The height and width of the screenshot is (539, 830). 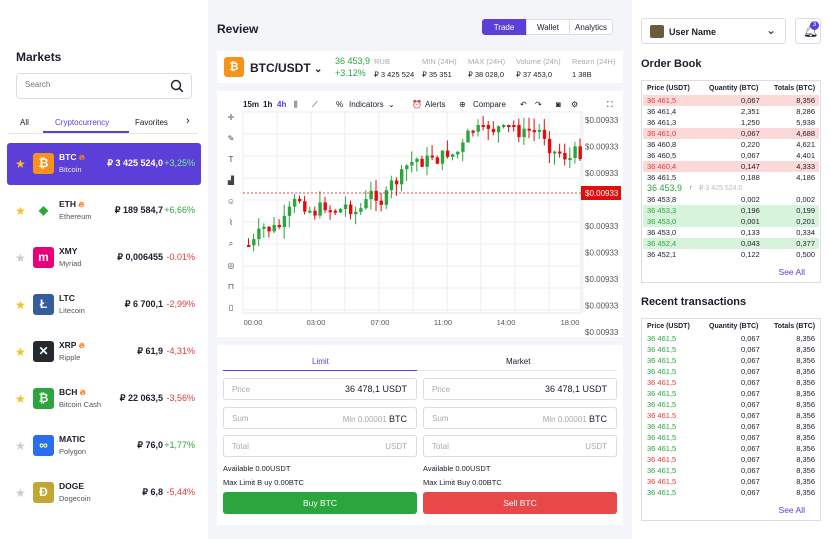 I want to click on ob-header-total: Totals (BTC), so click(x=795, y=88).